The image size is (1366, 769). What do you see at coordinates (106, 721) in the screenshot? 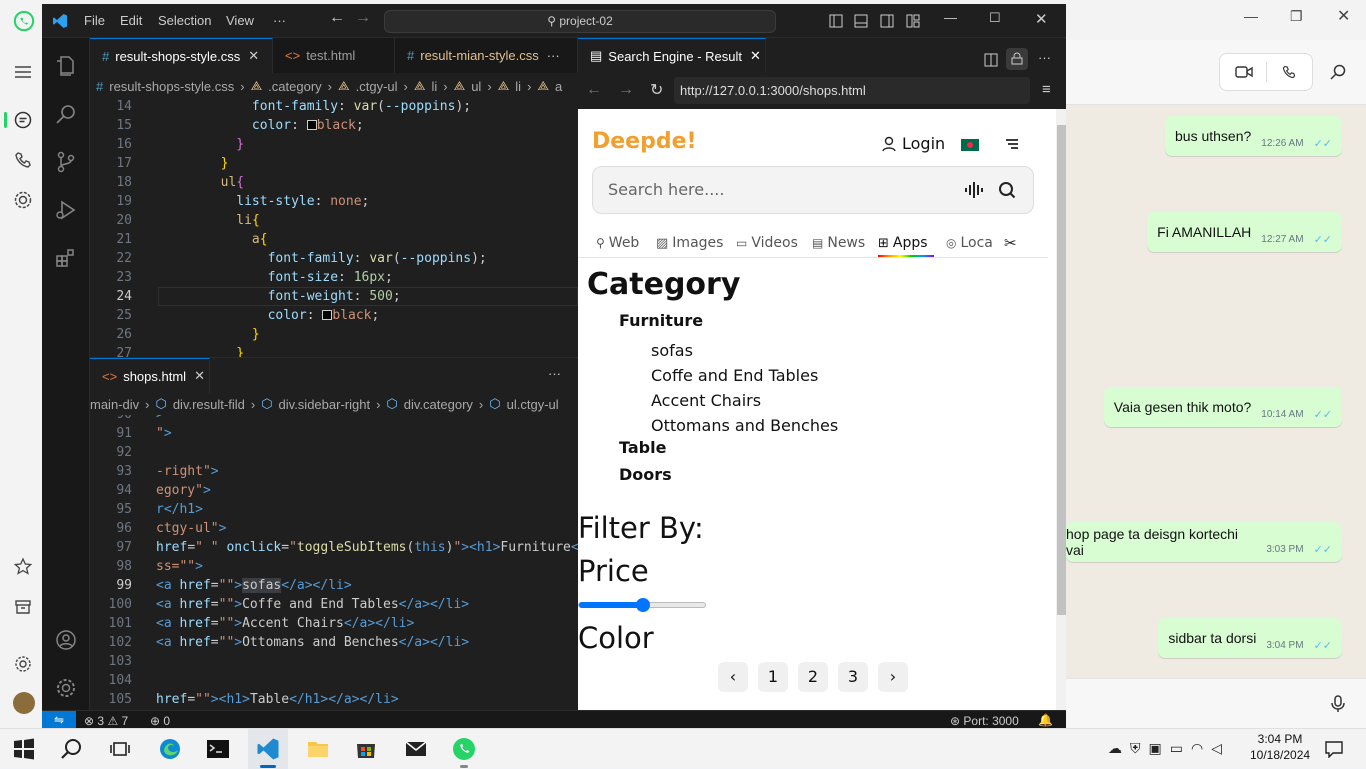
I see `problems-indicator: ⊗ 3 ⚠ 7` at bounding box center [106, 721].